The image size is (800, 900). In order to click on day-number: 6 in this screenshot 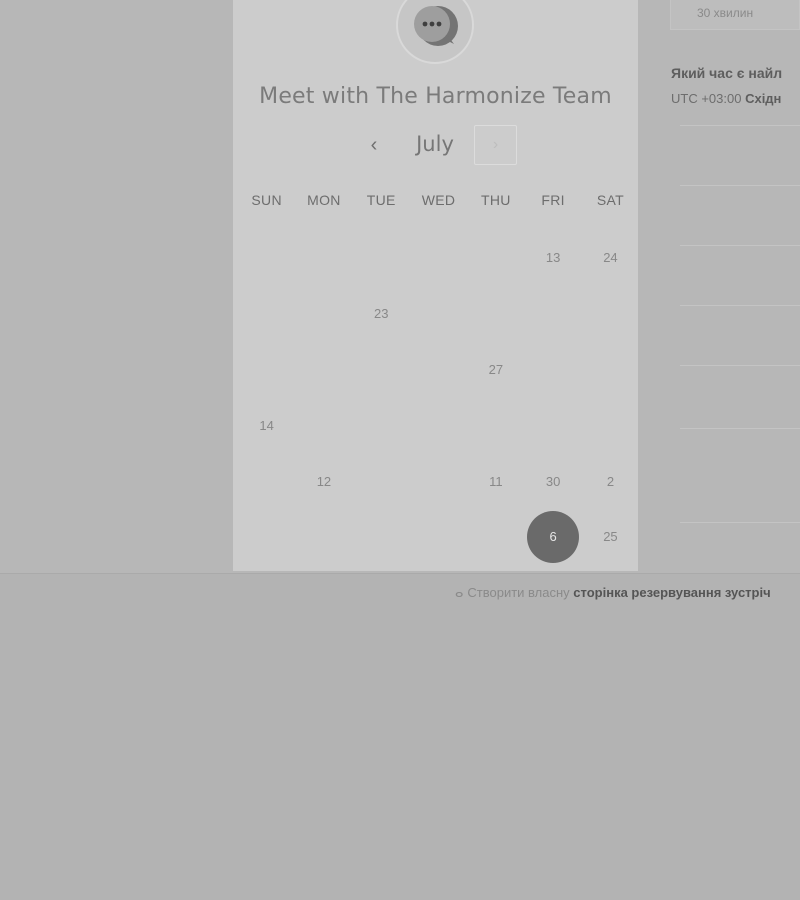, I will do `click(553, 536)`.